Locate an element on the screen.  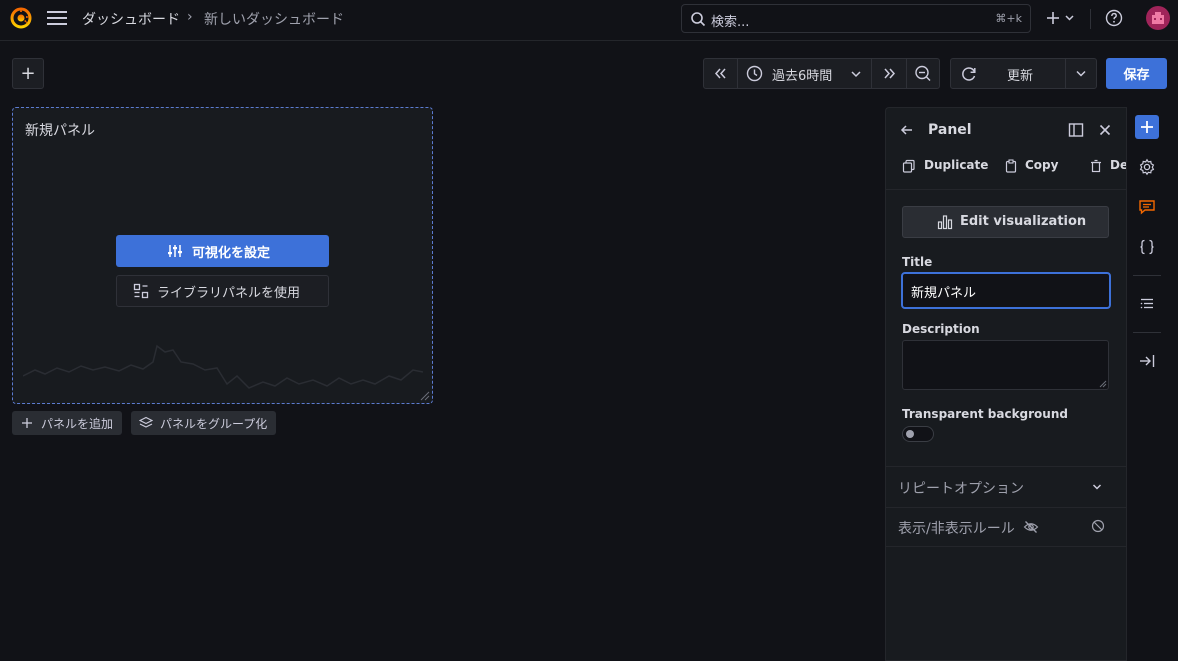
configure-visualization-button: 可視化を設定 is located at coordinates (222, 251).